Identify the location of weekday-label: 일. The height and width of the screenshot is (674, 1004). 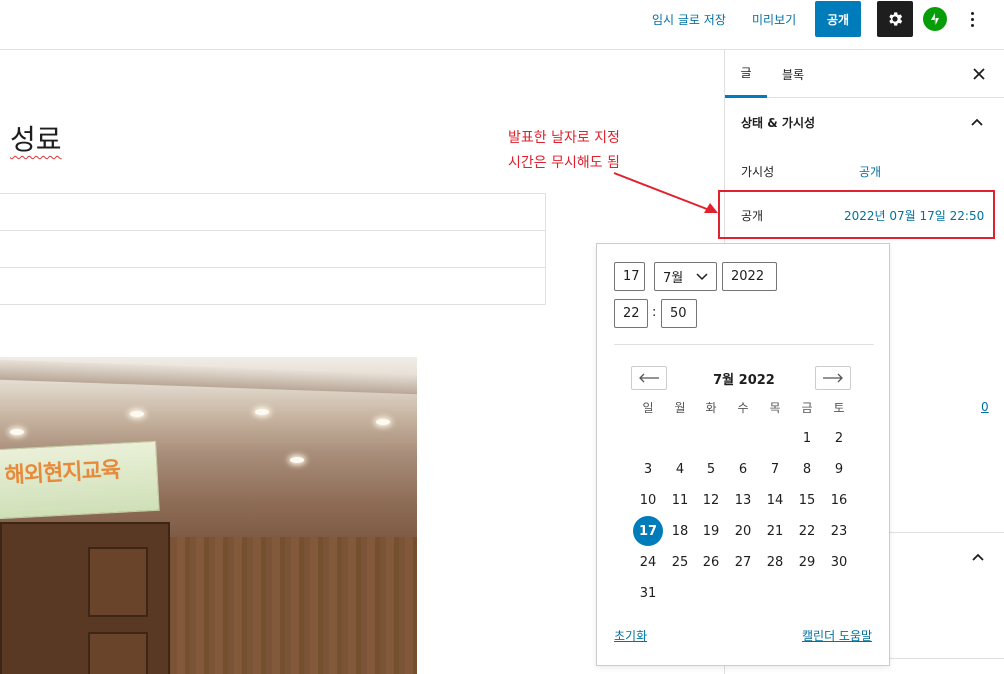
(648, 408).